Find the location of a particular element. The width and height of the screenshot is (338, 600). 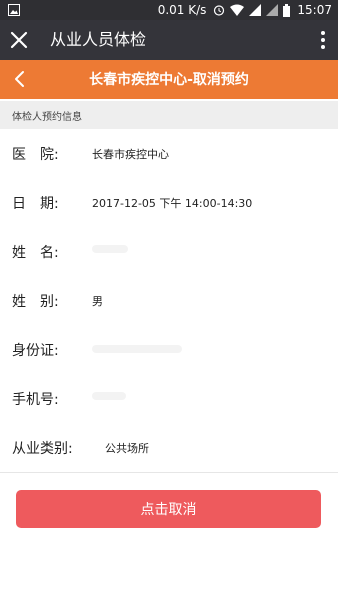

status-bar: 0.01 K/s 15:07 is located at coordinates (169, 10).